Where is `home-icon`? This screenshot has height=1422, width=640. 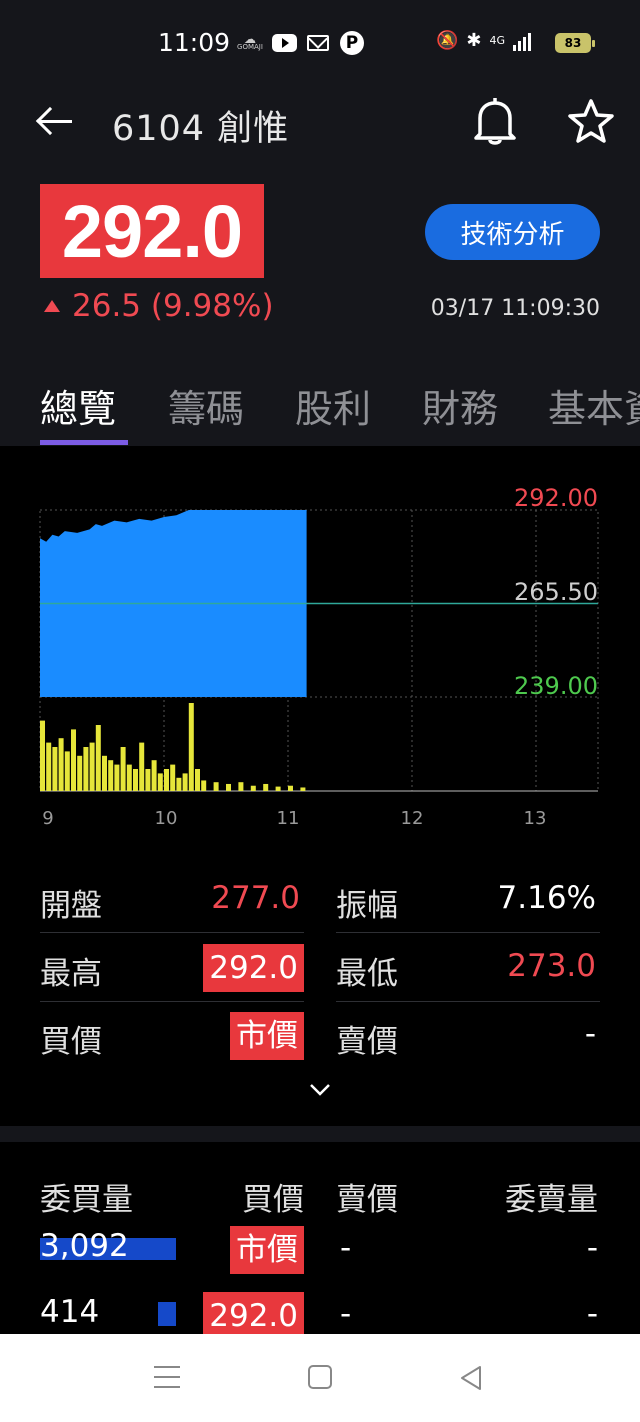
home-icon is located at coordinates (320, 1377).